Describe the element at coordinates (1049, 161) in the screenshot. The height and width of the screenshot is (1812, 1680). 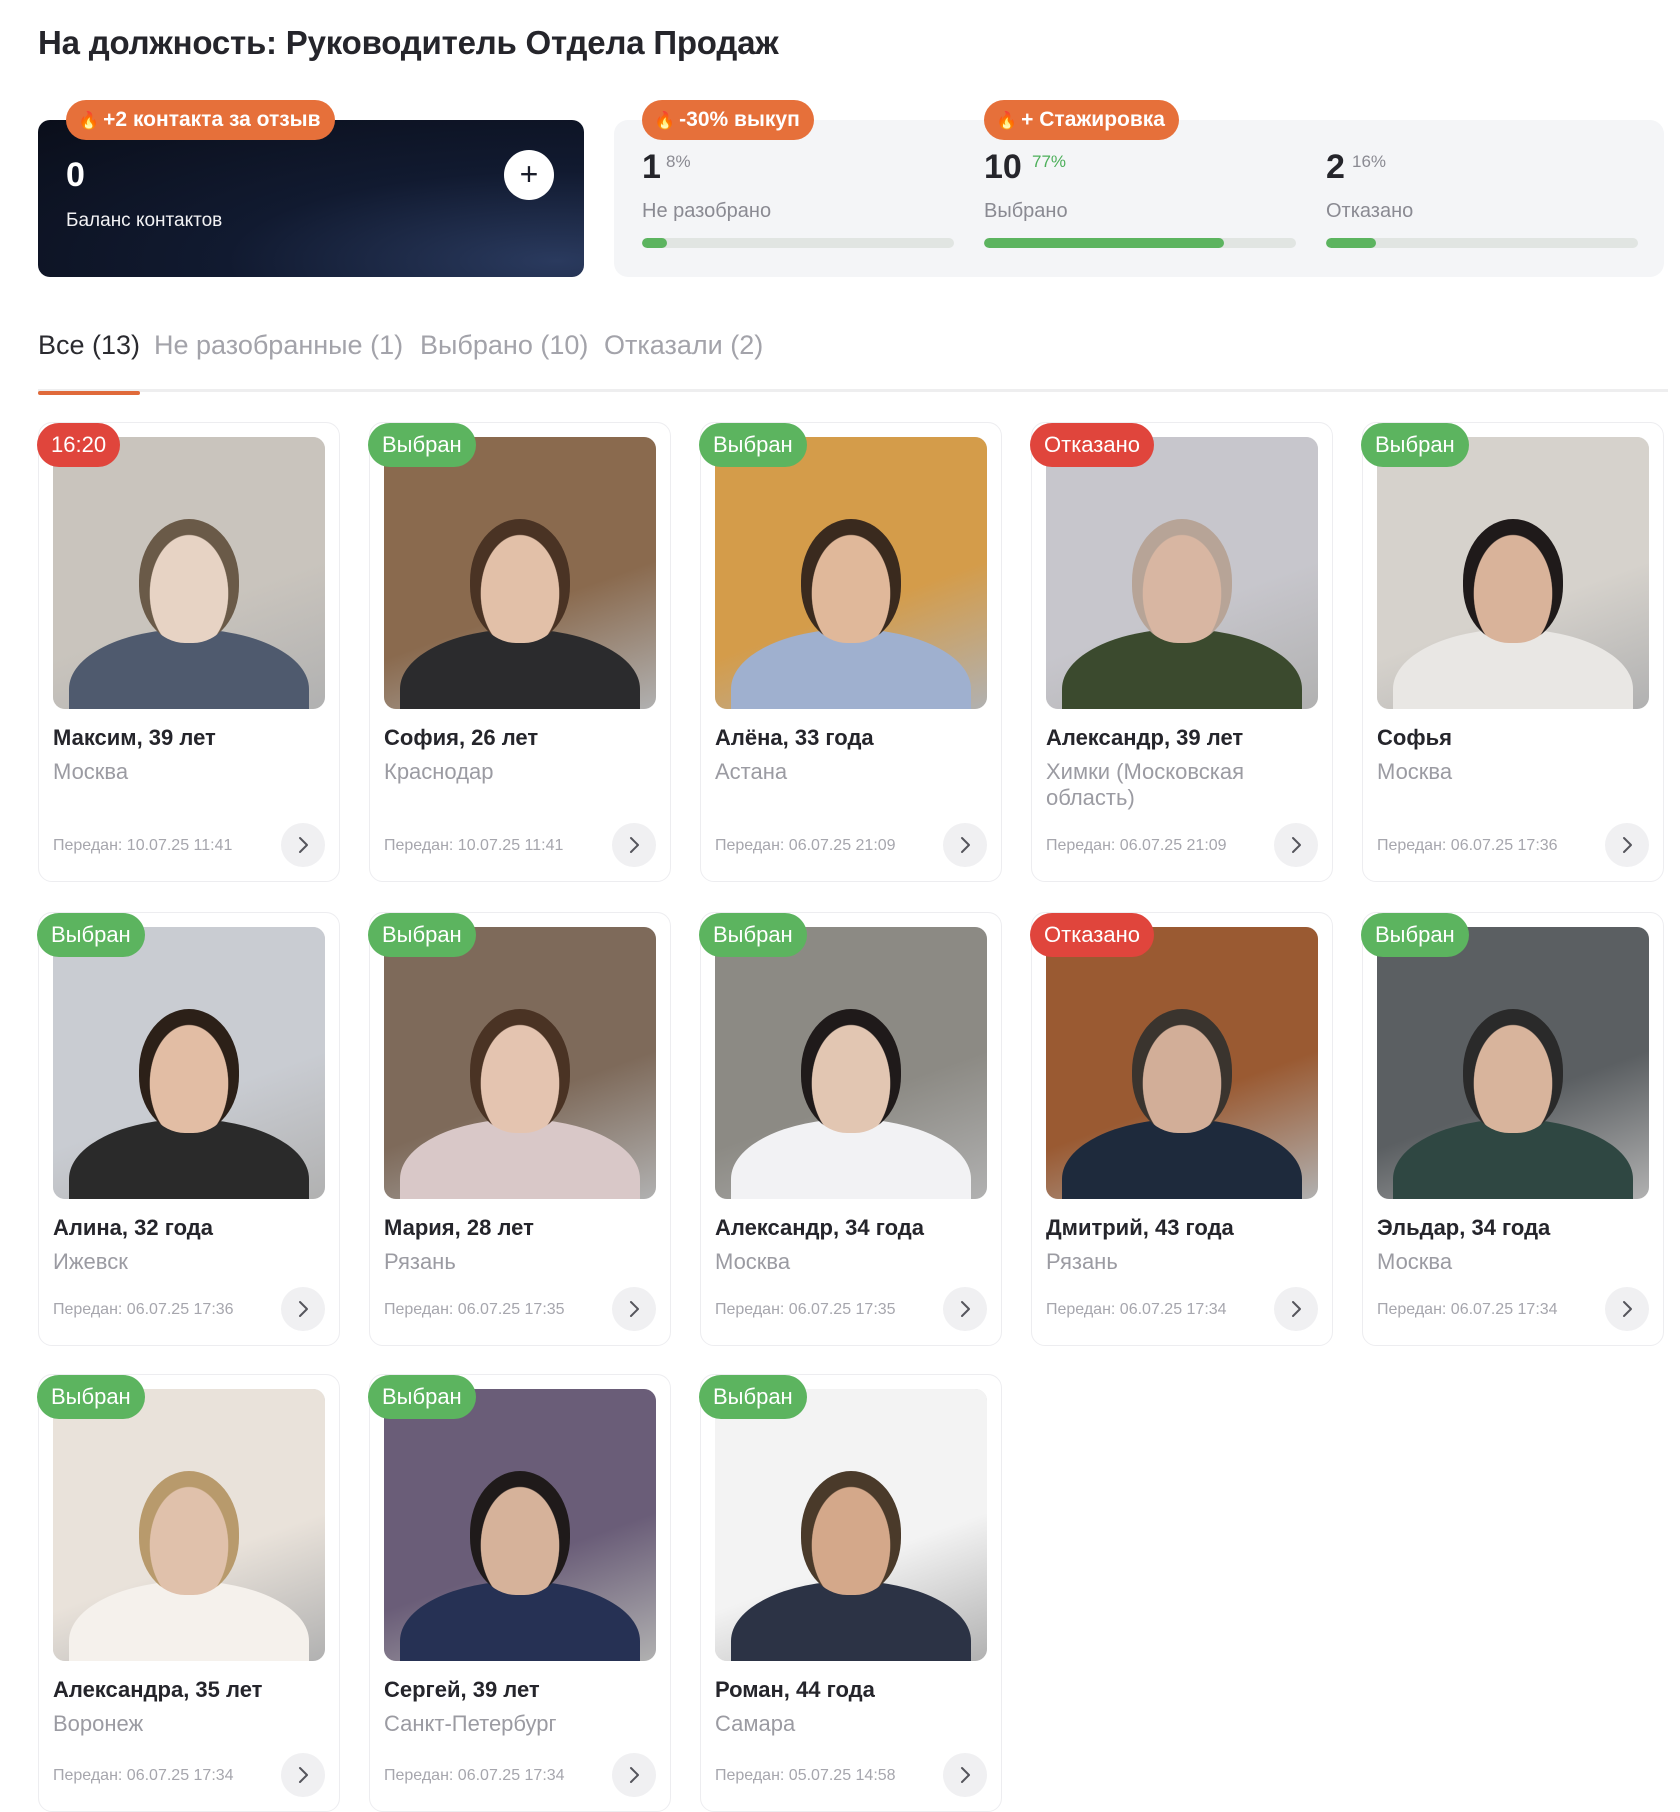
I see `stat-percent: 77%` at that location.